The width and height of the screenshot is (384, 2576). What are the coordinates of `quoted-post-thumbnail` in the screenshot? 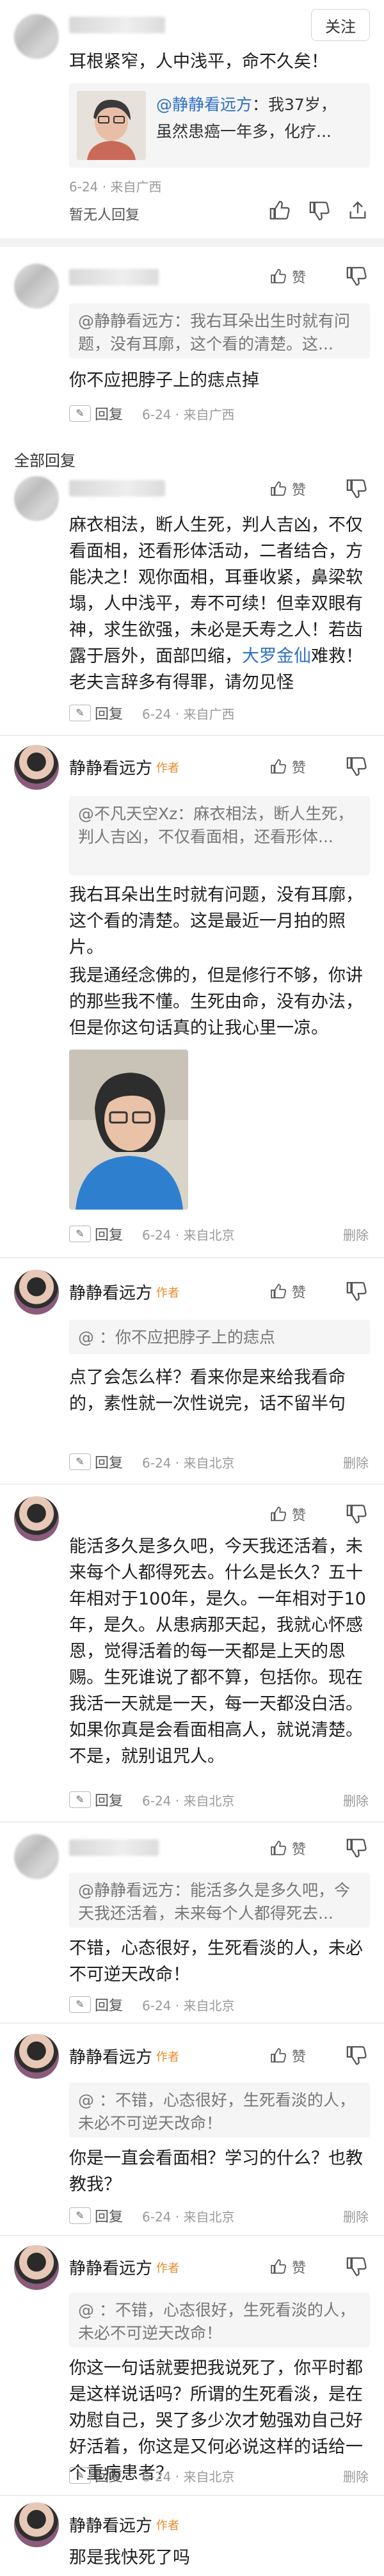 It's located at (111, 125).